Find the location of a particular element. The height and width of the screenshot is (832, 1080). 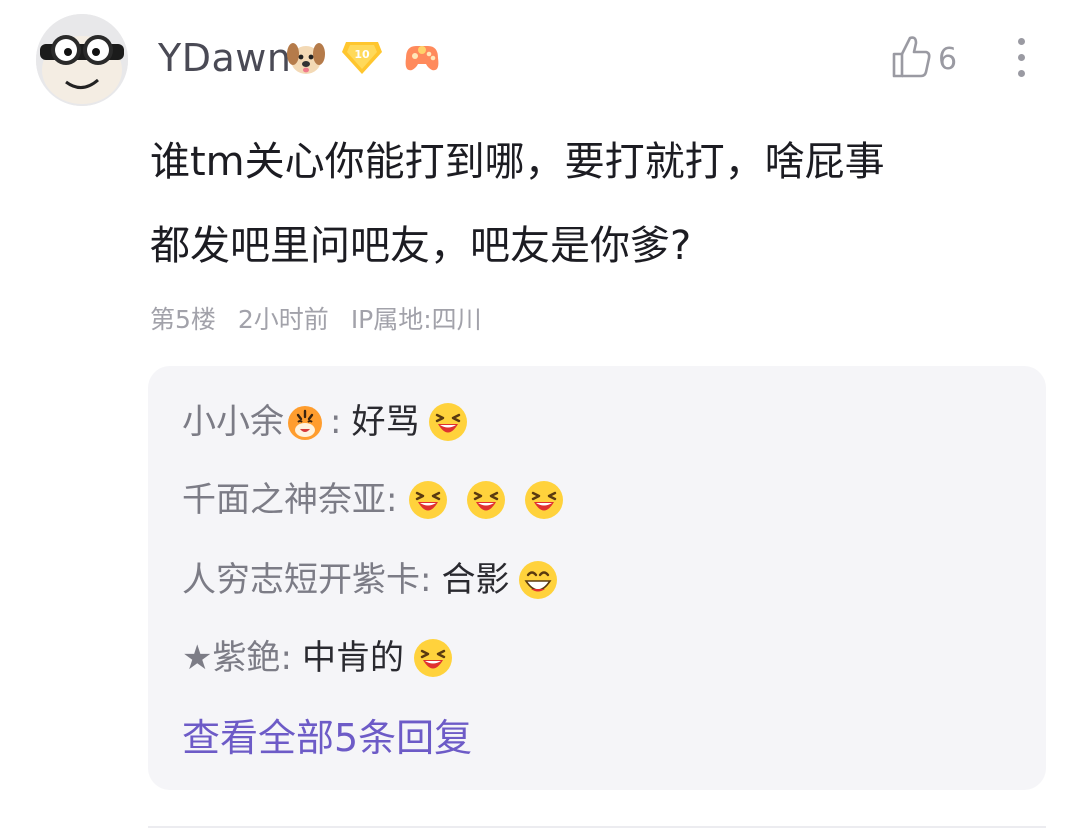

comment-meta: 第5楼 2小时前 IP属地:四川 is located at coordinates (316, 318).